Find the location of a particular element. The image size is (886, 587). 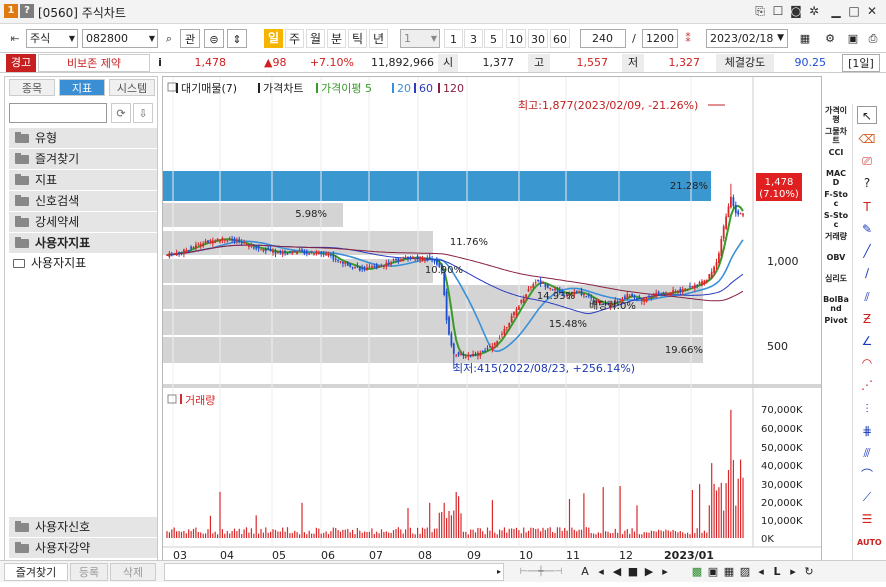

close-icon: ✕ is located at coordinates (872, 11).